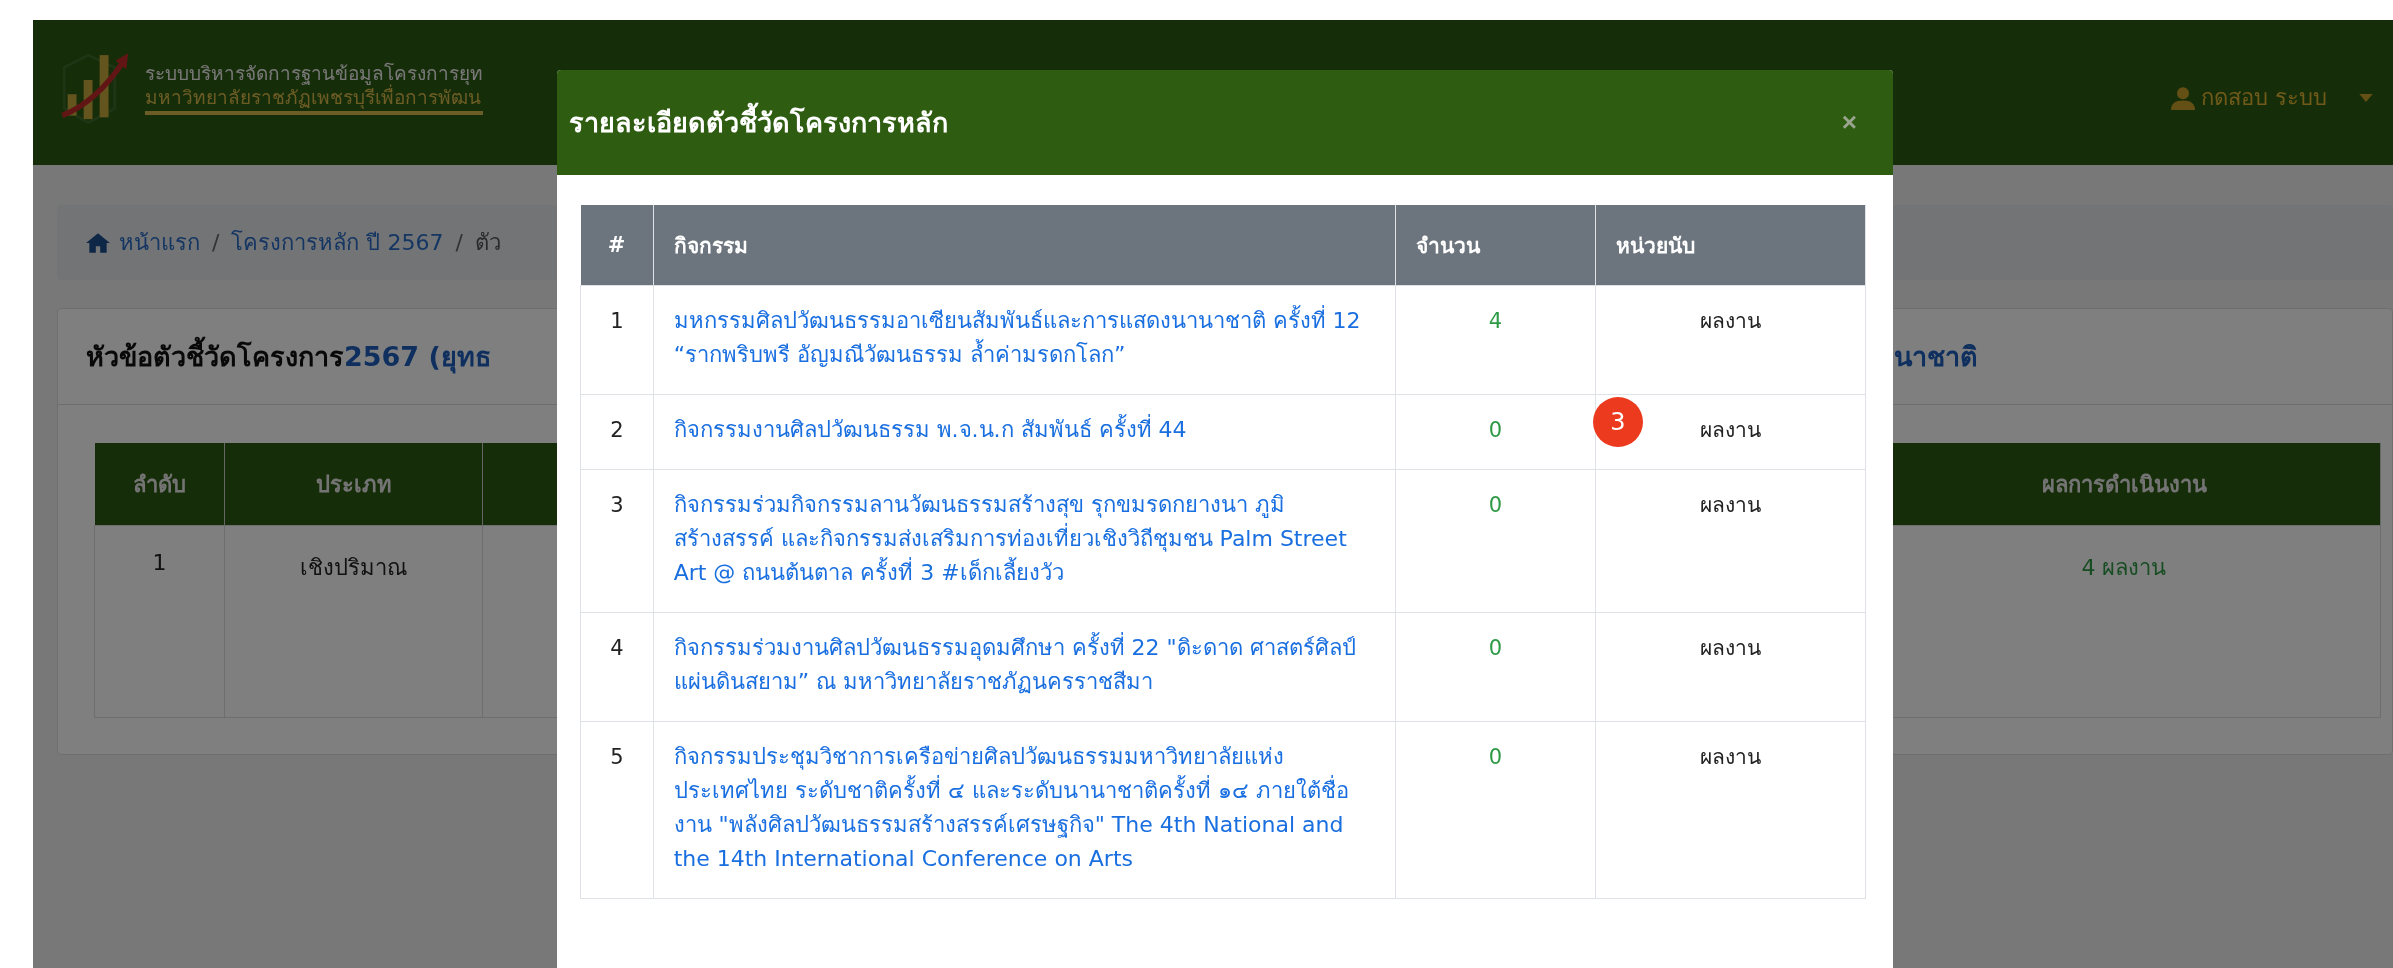 This screenshot has height=968, width=2393. Describe the element at coordinates (617, 245) in the screenshot. I see `column-header: #` at that location.